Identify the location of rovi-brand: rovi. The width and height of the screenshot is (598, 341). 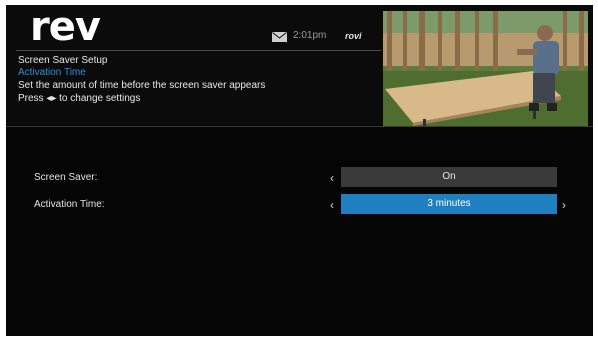
(353, 36).